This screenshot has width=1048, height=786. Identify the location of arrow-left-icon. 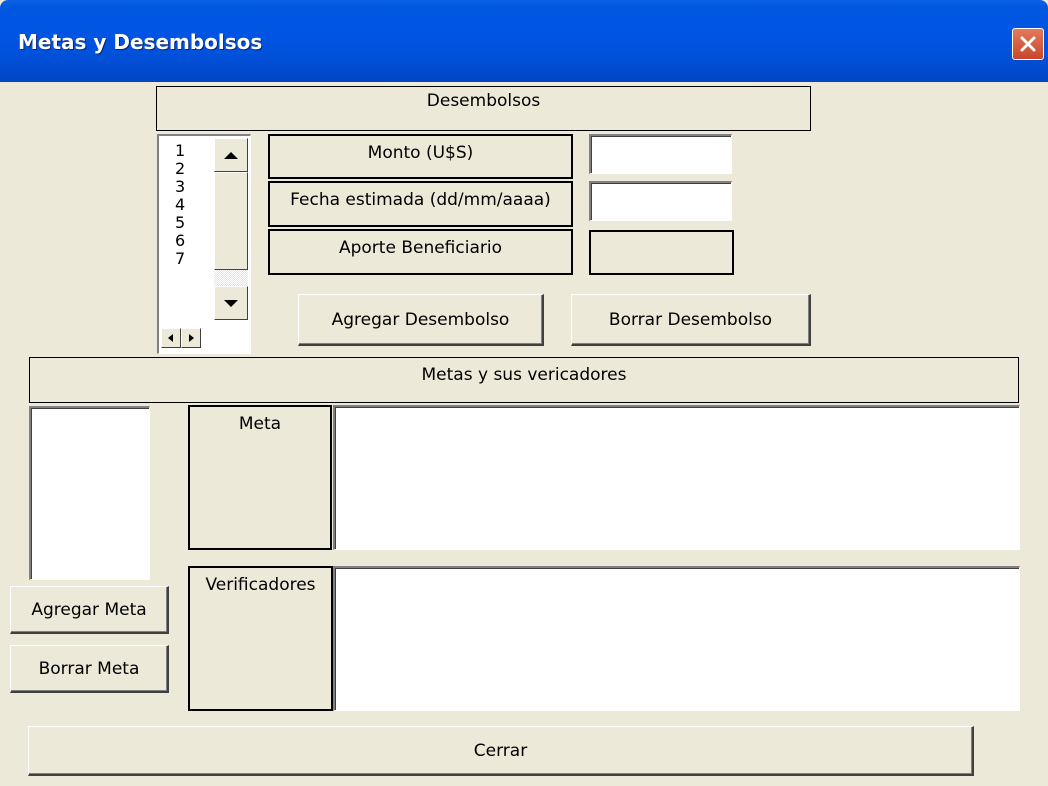
(170, 338).